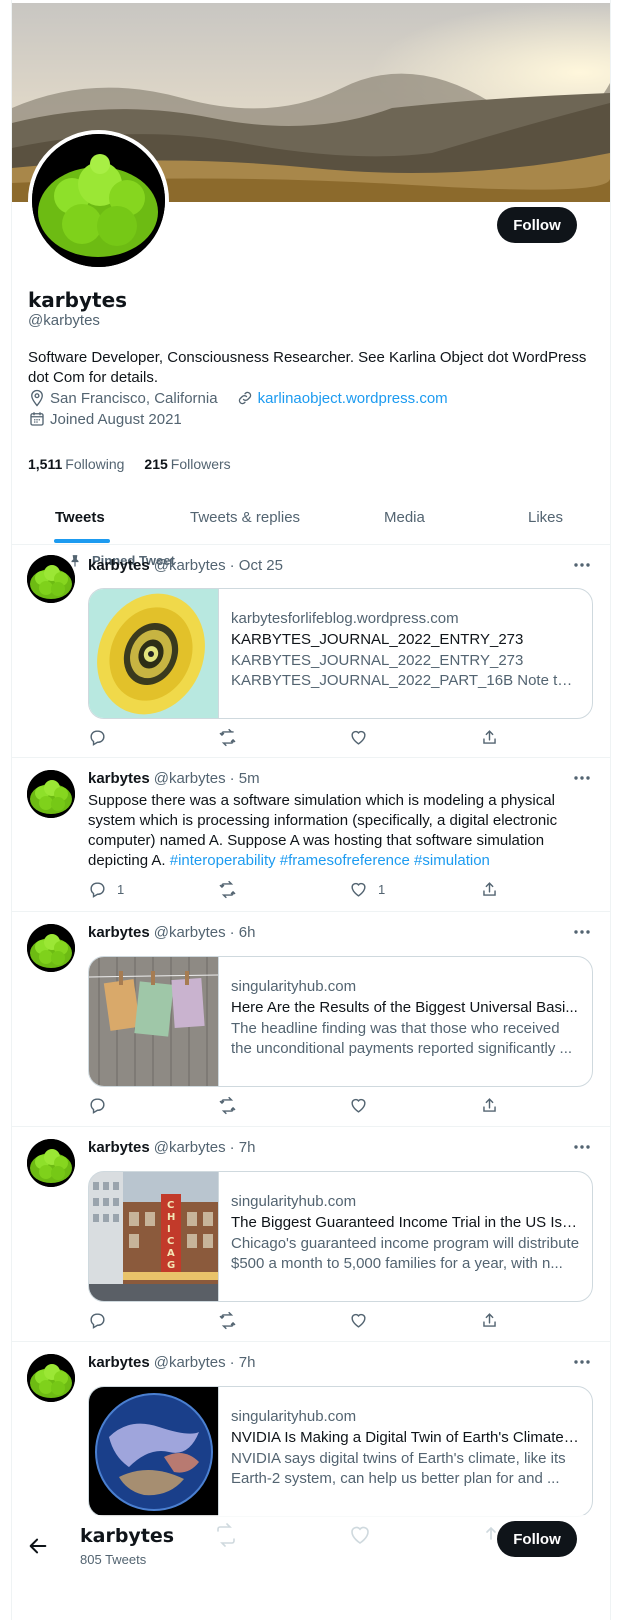 The image size is (620, 1620). Describe the element at coordinates (377, 639) in the screenshot. I see `link-card-title: KARBYTES_JOURNAL_2022_ENTRY_273` at that location.